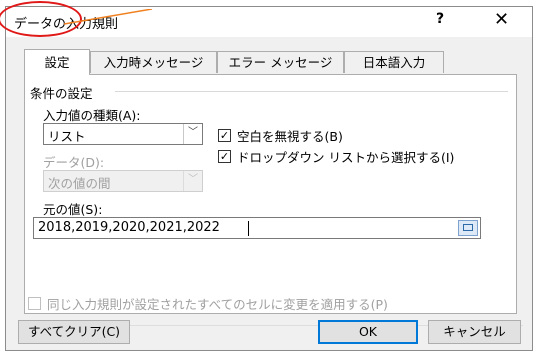  Describe the element at coordinates (129, 227) in the screenshot. I see `source-value: 2018,2019,2020,2021,2022` at that location.